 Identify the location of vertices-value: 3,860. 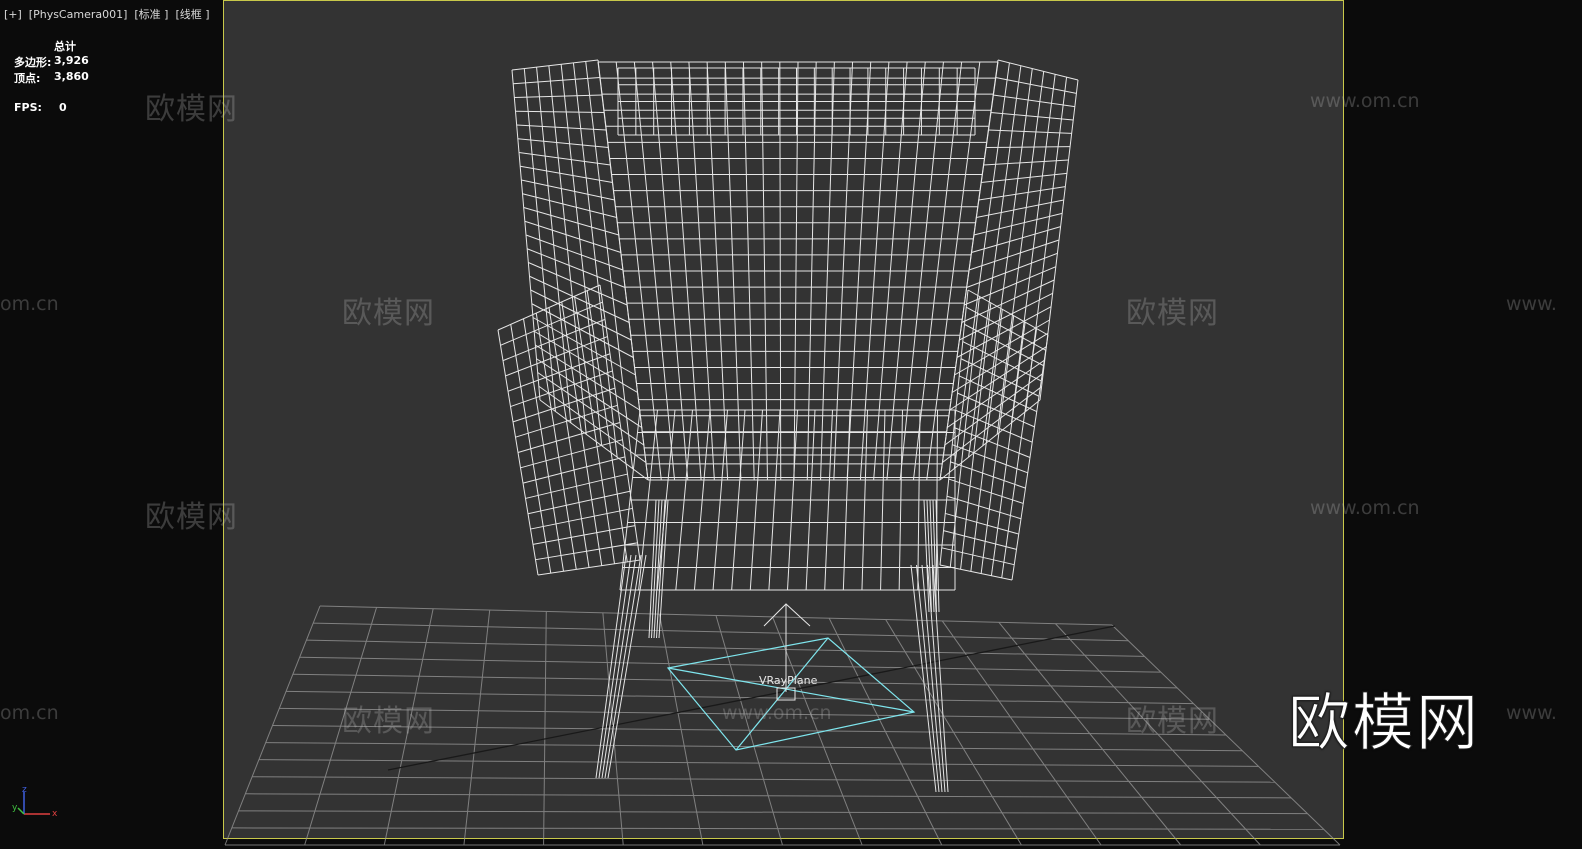
(71, 76).